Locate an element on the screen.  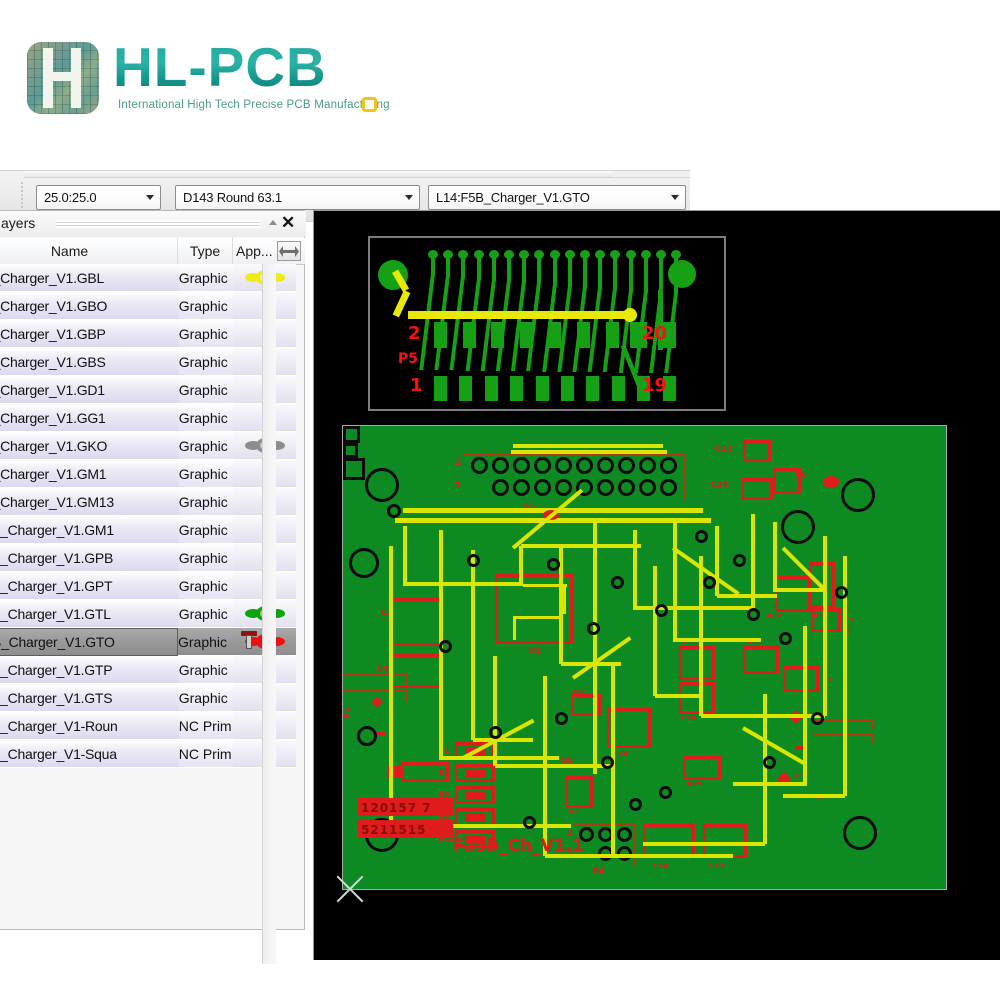
table-row: 1:F5B_Charger_V1.GPBGraphic is located at coordinates (148, 558).